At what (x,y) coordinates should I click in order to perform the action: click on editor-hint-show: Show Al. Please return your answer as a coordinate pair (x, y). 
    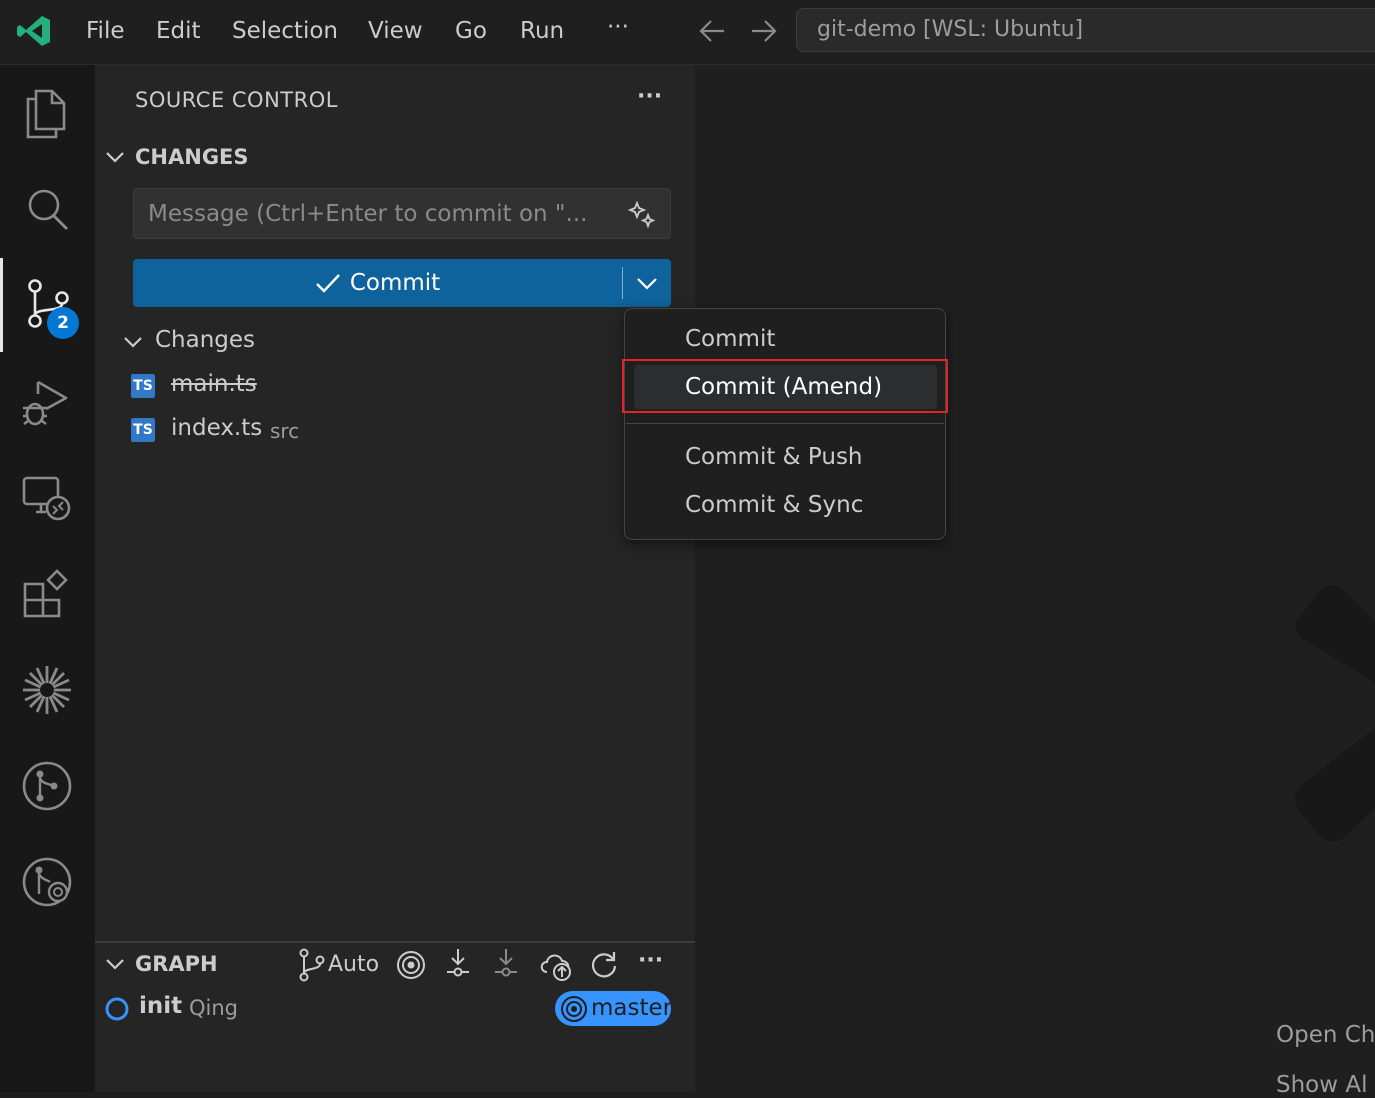
    Looking at the image, I should click on (1322, 1085).